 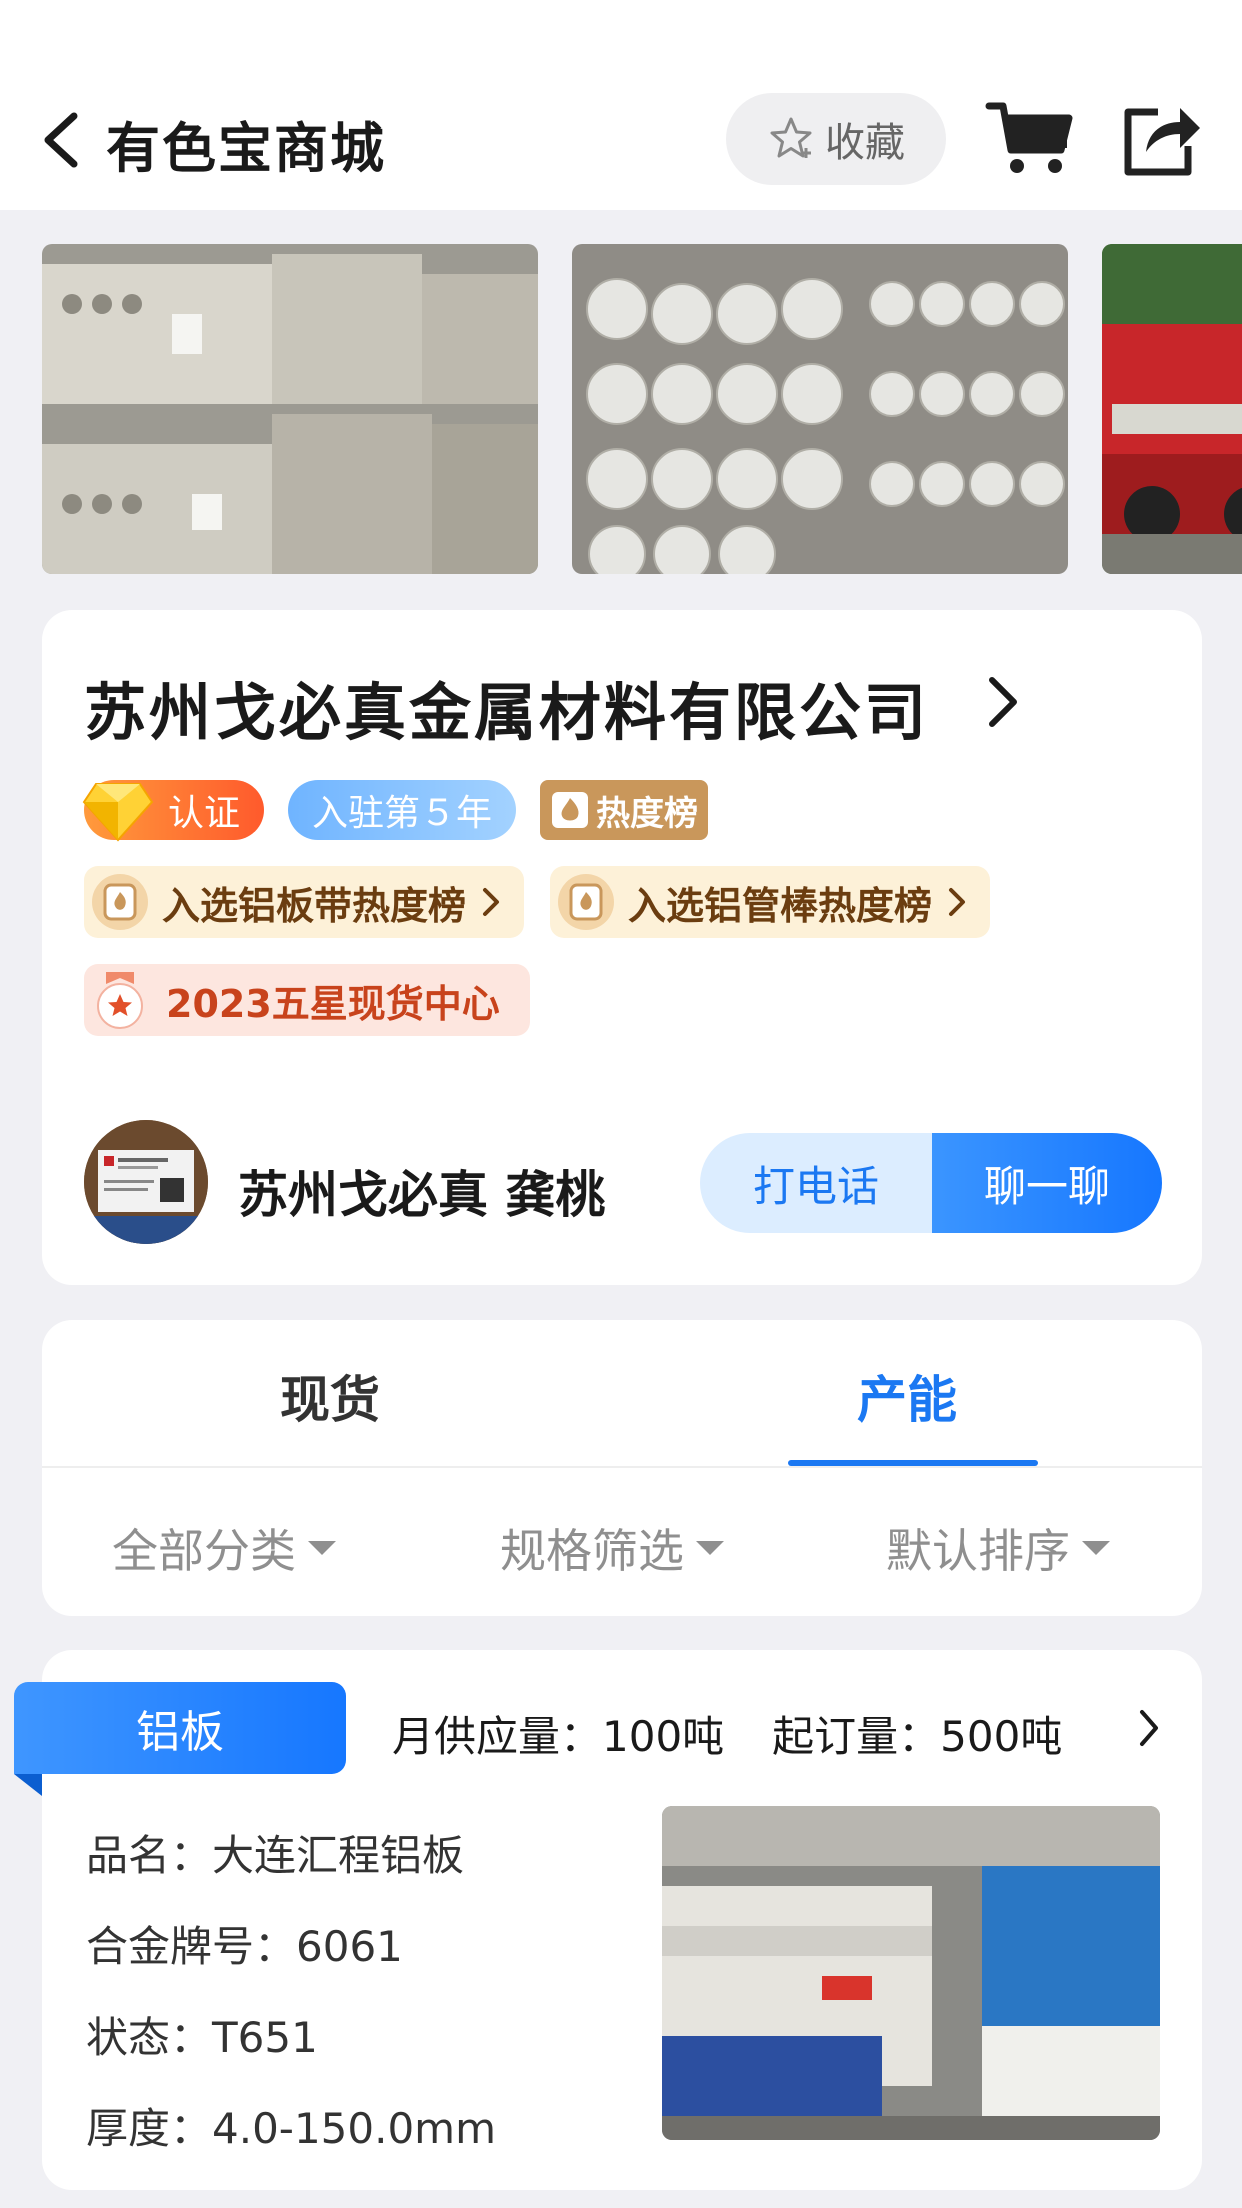 What do you see at coordinates (246, 148) in the screenshot?
I see `page-title: 有色宝商城` at bounding box center [246, 148].